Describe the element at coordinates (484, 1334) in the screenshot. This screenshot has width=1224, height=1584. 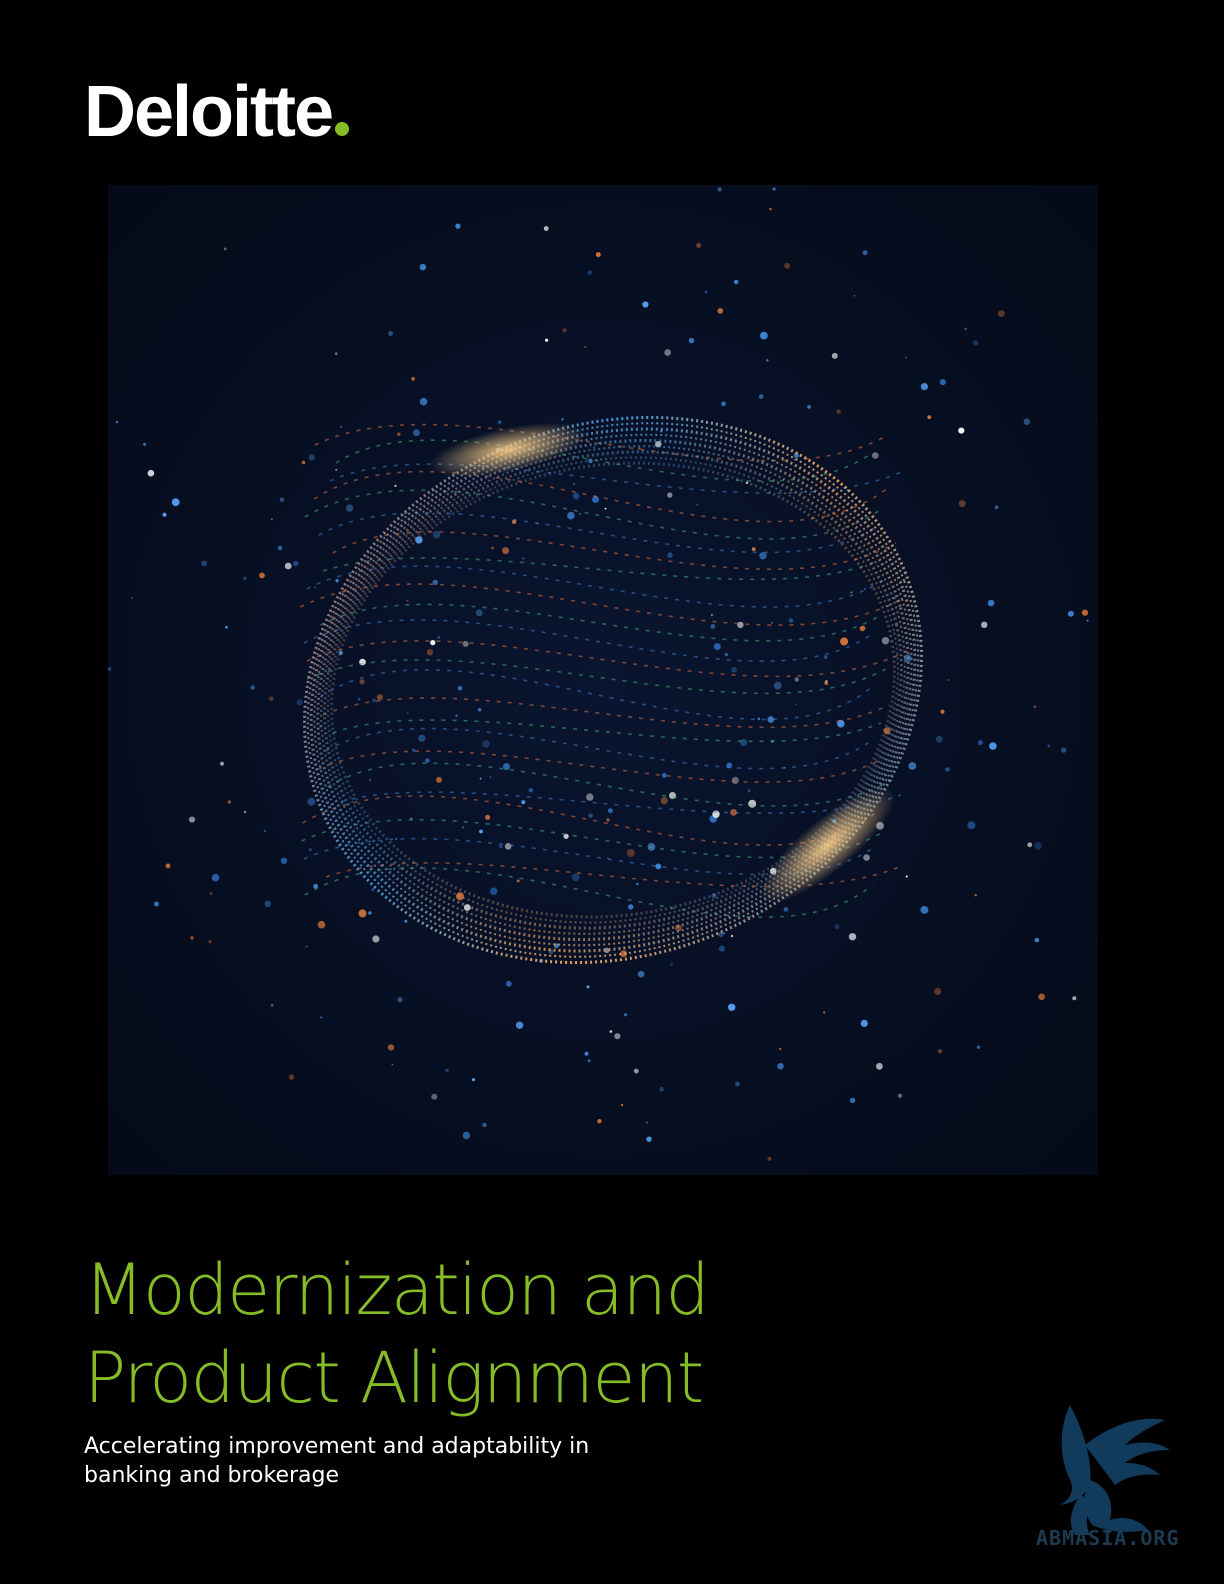
I see `page-title: Modernization and Product Alignment` at that location.